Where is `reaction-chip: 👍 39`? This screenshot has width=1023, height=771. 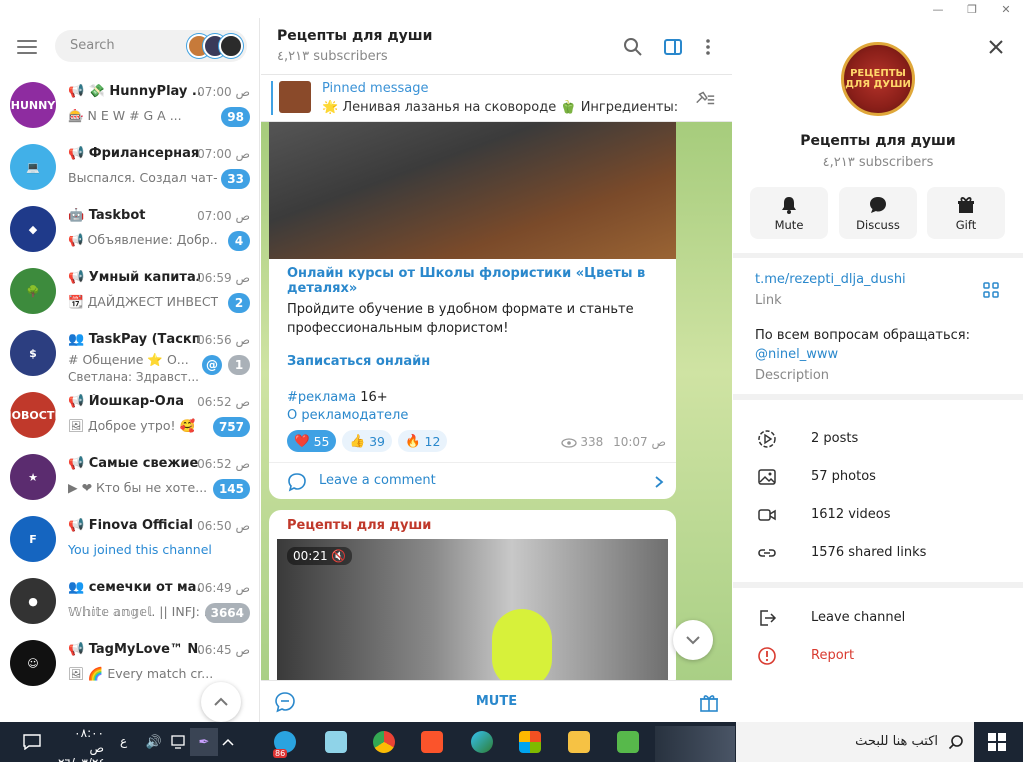 reaction-chip: 👍 39 is located at coordinates (367, 441).